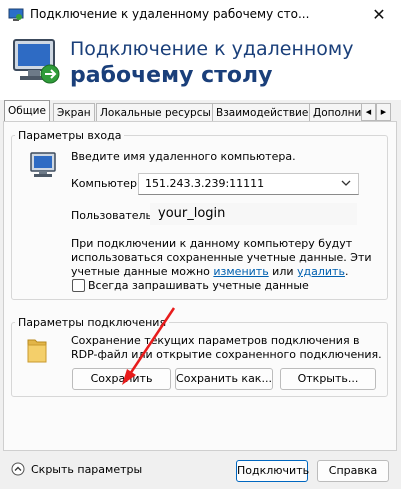 This screenshot has width=401, height=489. Describe the element at coordinates (368, 112) in the screenshot. I see `tab-scroll-left-icon: ◀` at that location.